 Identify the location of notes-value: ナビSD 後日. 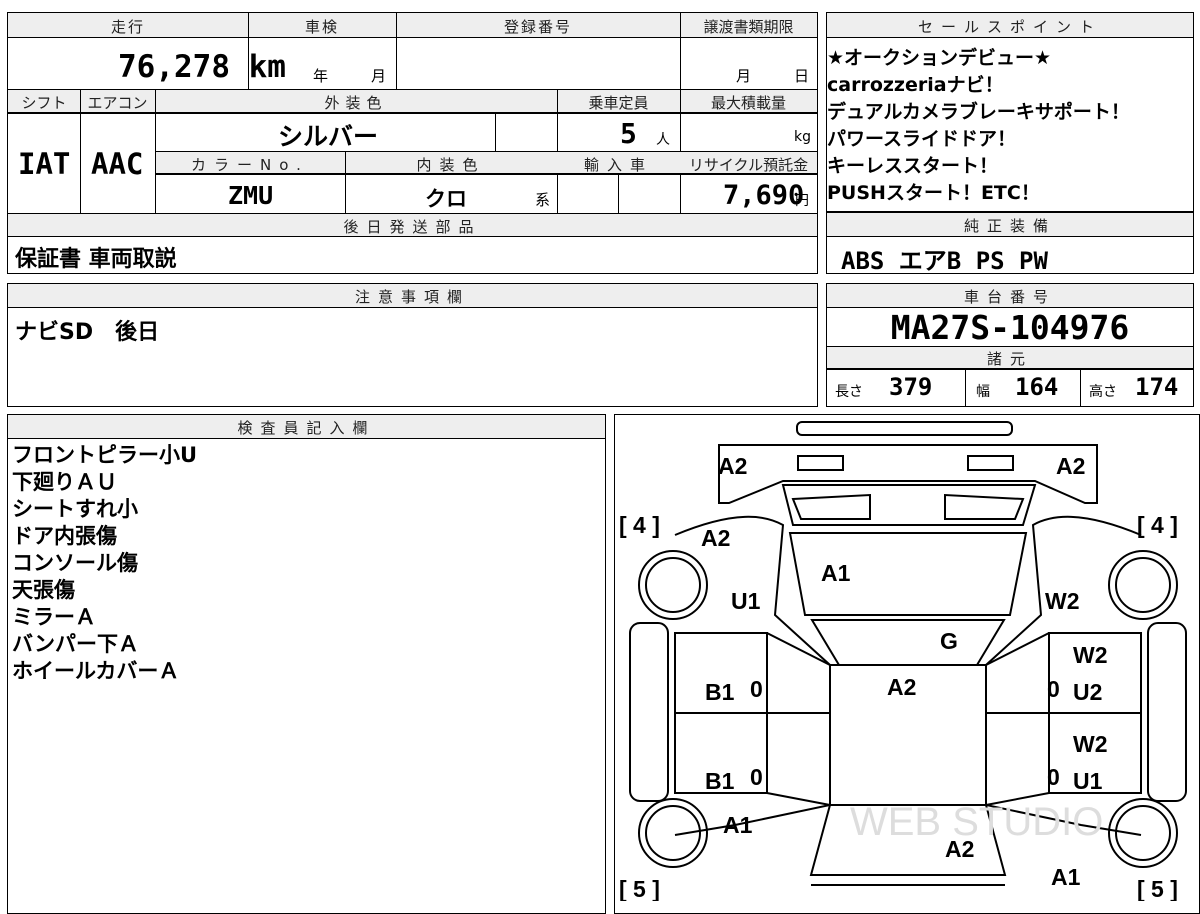
(87, 332).